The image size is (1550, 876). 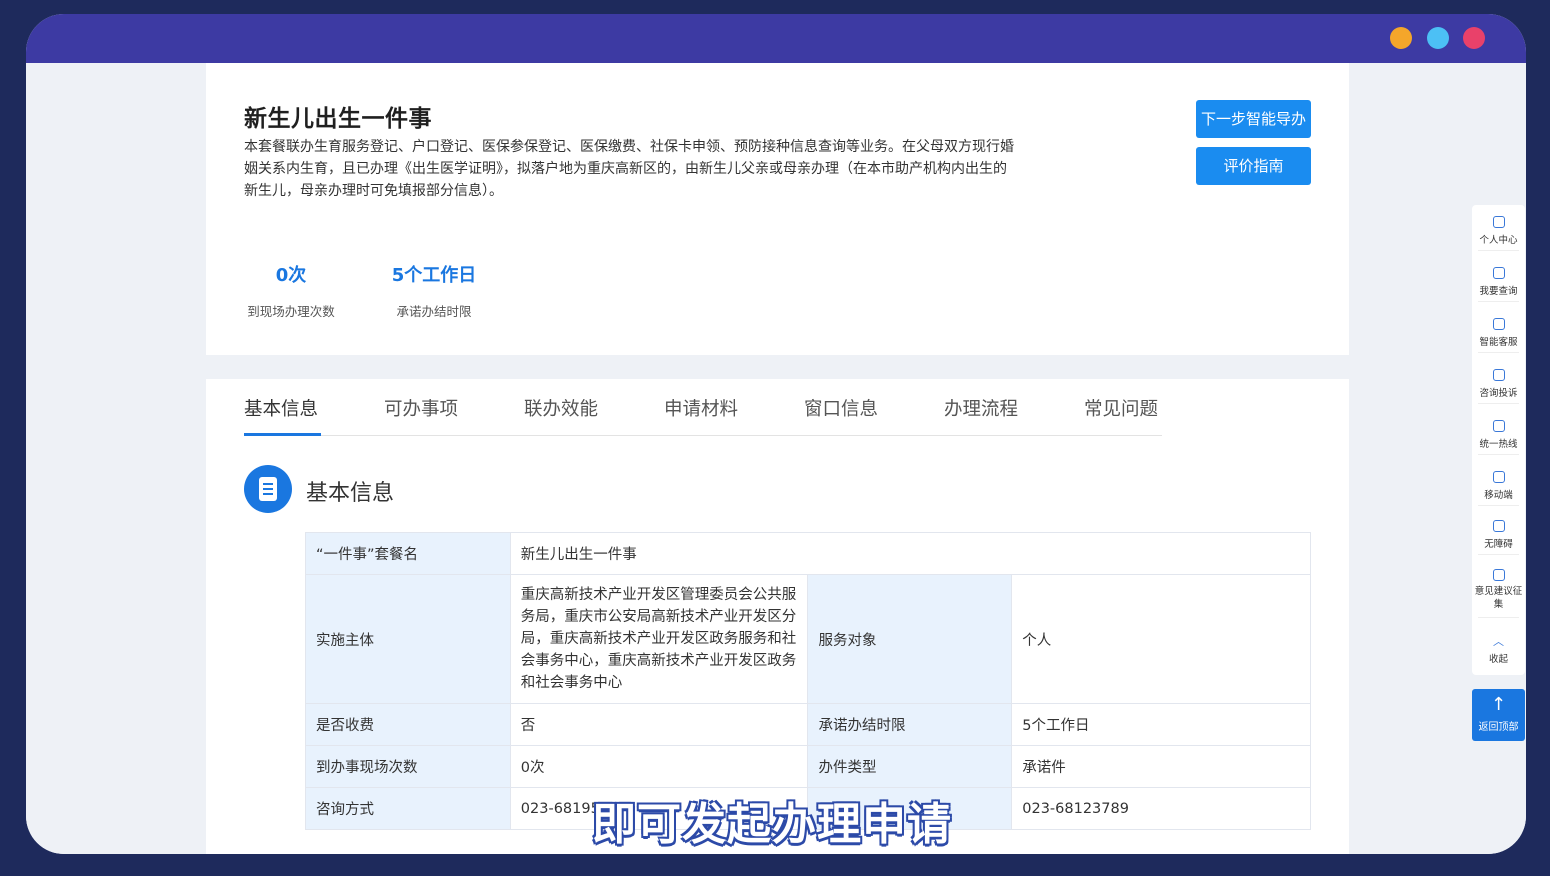 I want to click on document-icon, so click(x=268, y=489).